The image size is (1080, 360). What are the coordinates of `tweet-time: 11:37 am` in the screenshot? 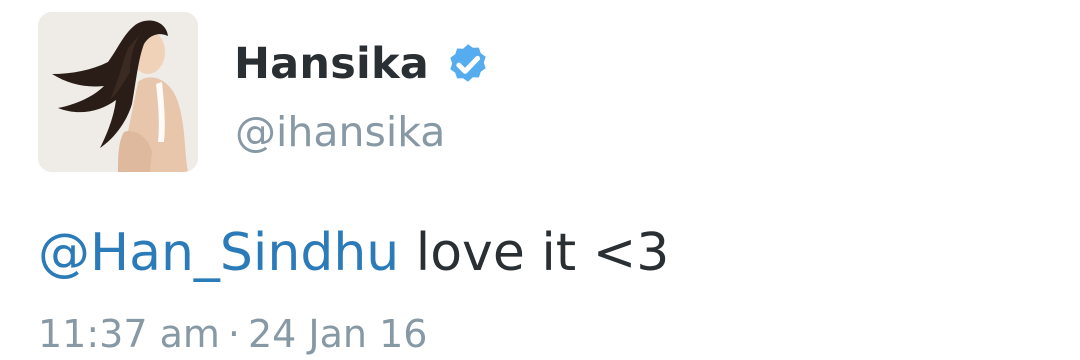 It's located at (129, 334).